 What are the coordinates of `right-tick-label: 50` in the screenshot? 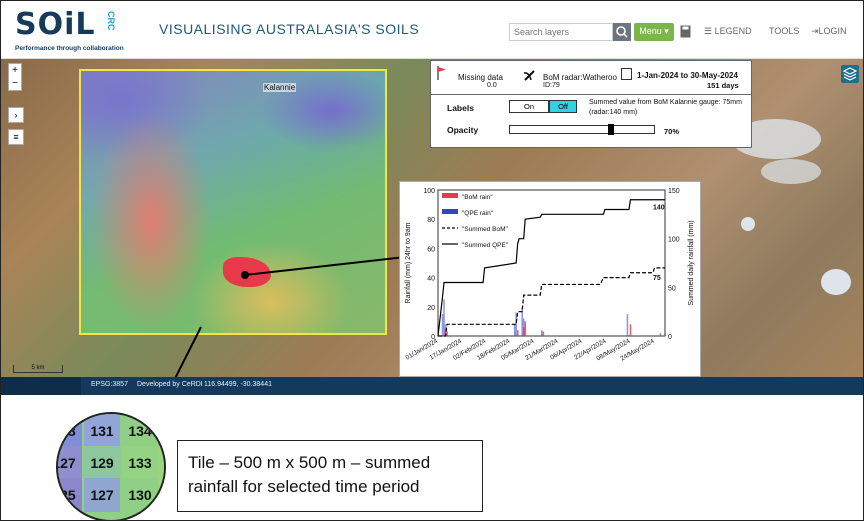 It's located at (672, 288).